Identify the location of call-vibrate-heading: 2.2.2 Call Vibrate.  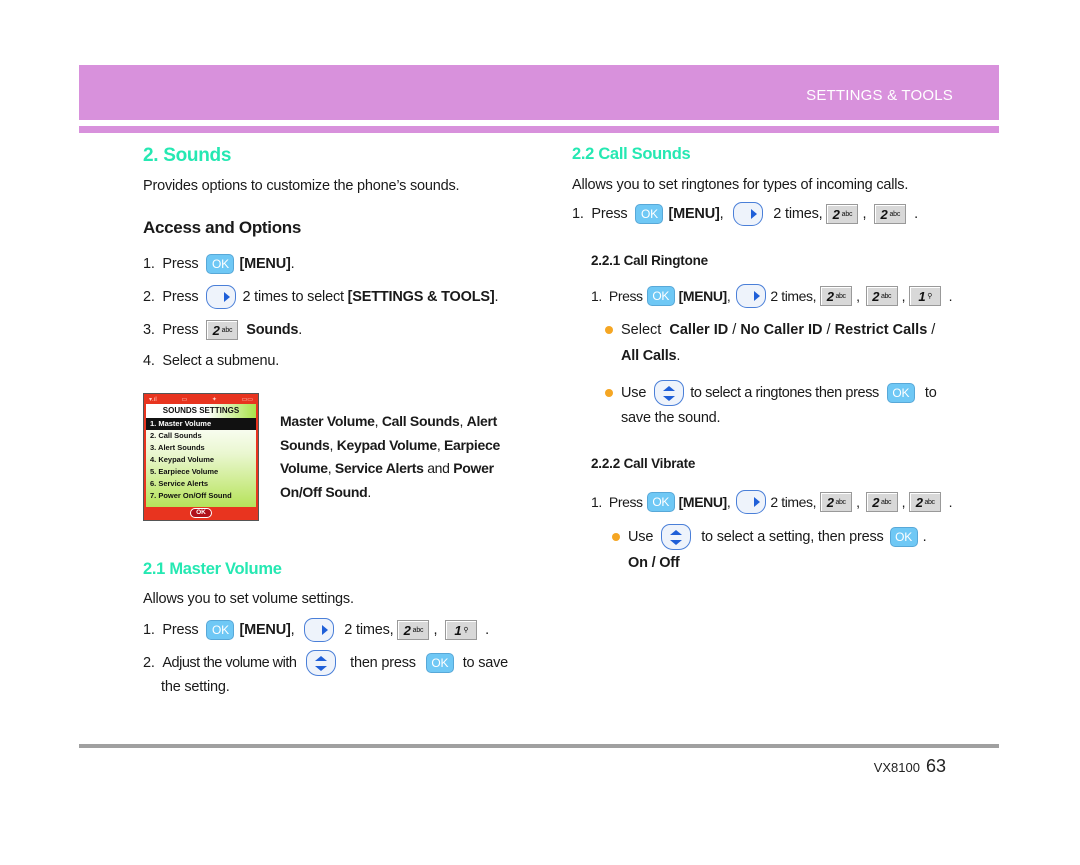
(643, 463).